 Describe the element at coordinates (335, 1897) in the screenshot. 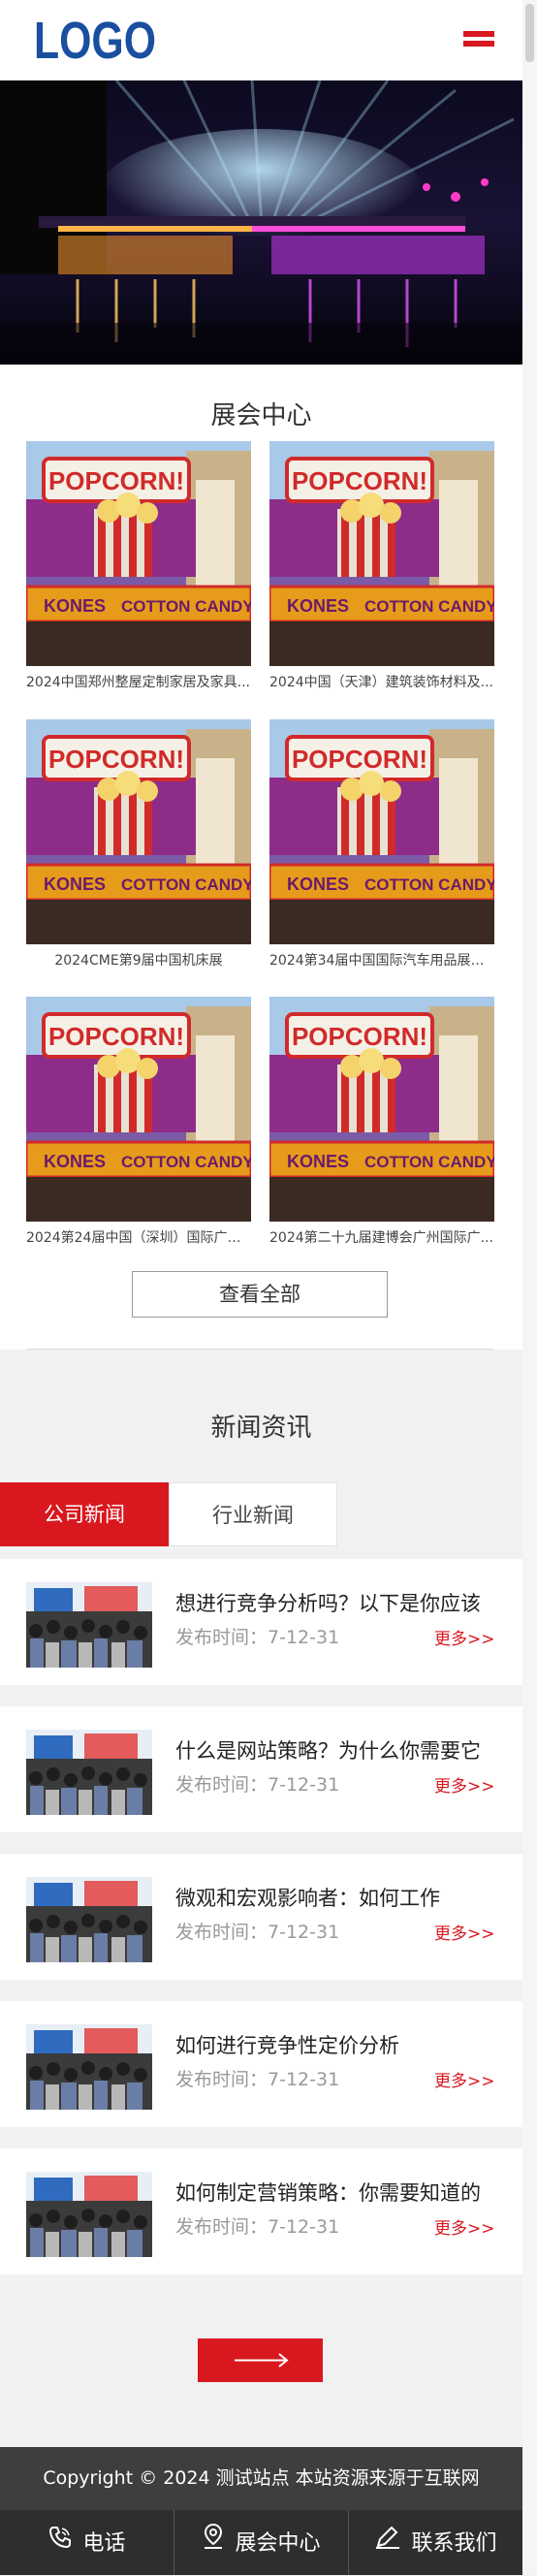

I see `news-title: 微观和宏观影响者：如何工作` at that location.